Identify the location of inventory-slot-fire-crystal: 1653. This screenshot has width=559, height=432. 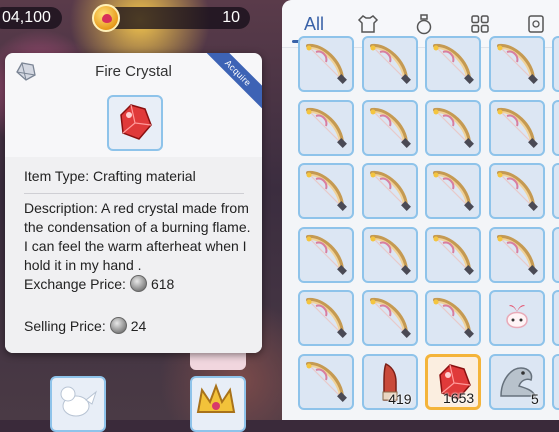
(453, 382).